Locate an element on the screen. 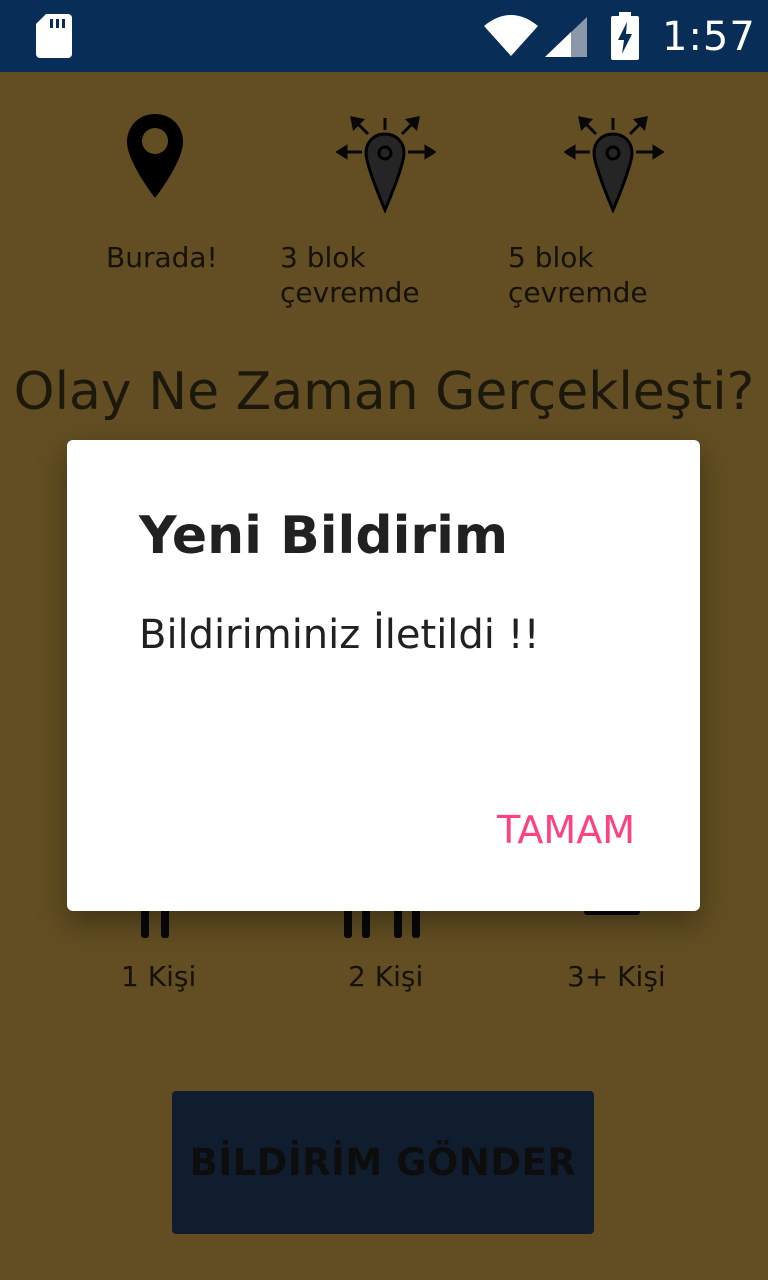 This screenshot has height=1280, width=768. sd-card-icon is located at coordinates (54, 38).